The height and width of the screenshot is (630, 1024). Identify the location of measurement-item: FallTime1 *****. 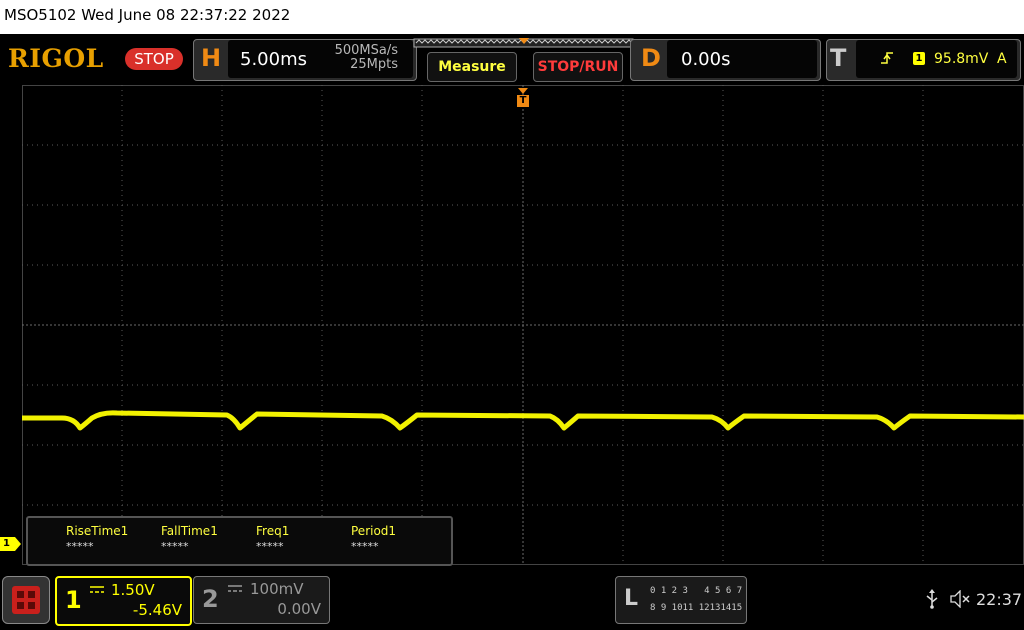
(189, 538).